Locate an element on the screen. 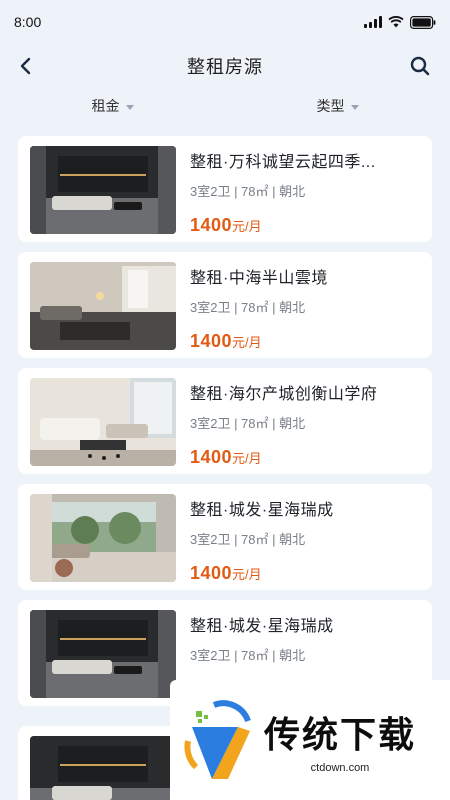  page-title: 整租房源 is located at coordinates (225, 67).